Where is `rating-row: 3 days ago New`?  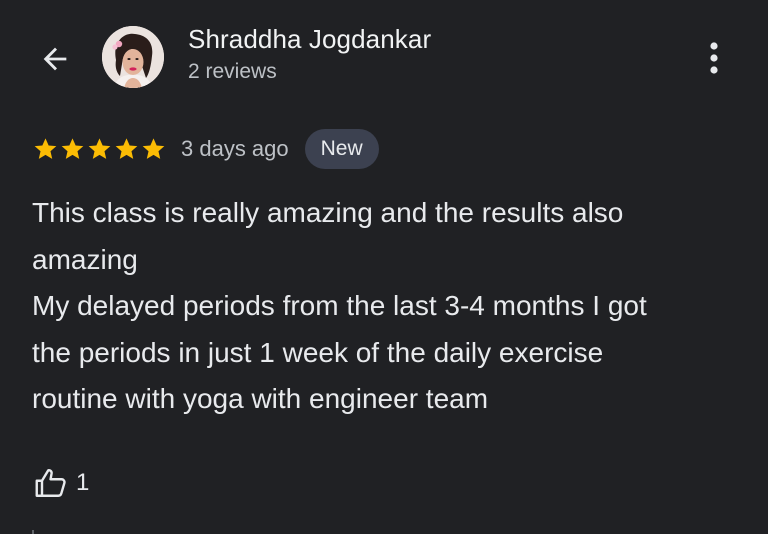 rating-row: 3 days ago New is located at coordinates (205, 149).